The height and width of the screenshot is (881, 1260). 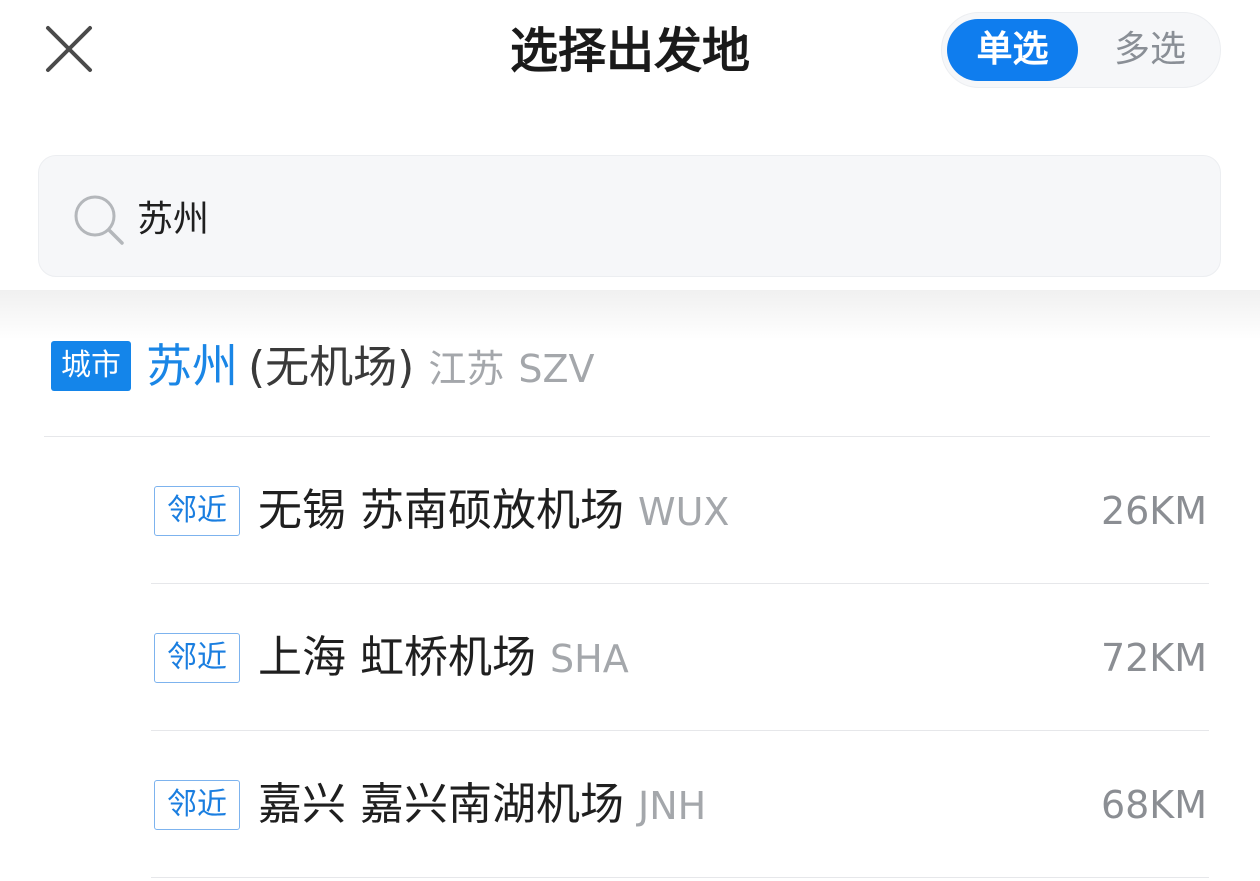 What do you see at coordinates (662, 216) in the screenshot?
I see `search-input` at bounding box center [662, 216].